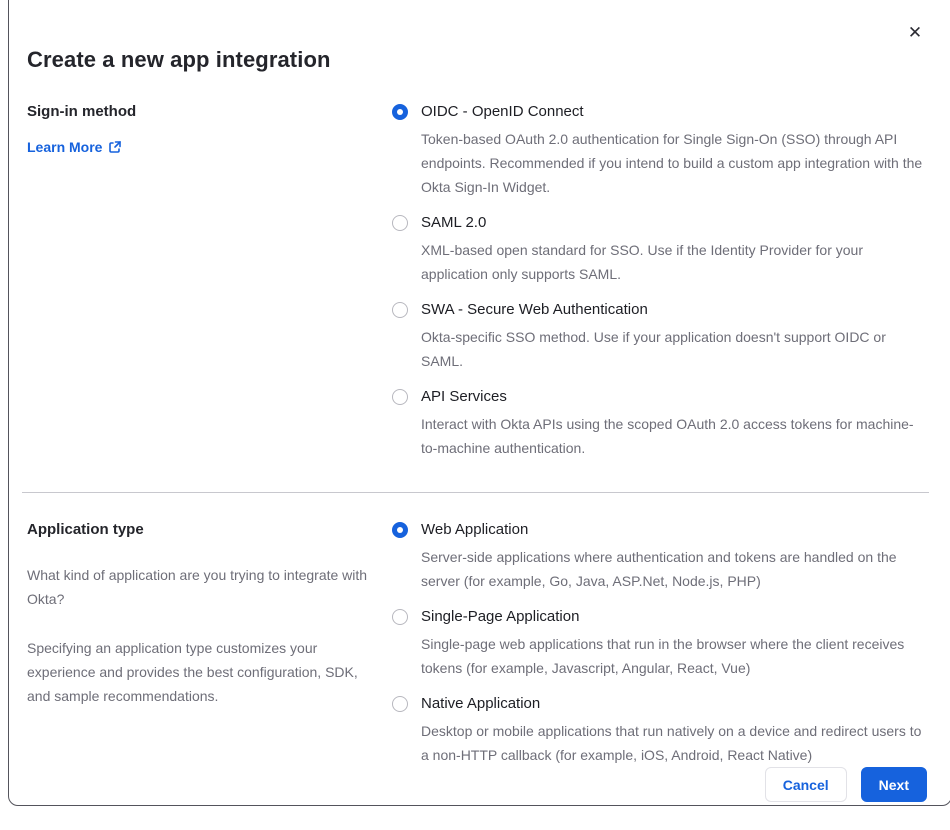 The image size is (950, 830). Describe the element at coordinates (475, 492) in the screenshot. I see `section-divider` at that location.